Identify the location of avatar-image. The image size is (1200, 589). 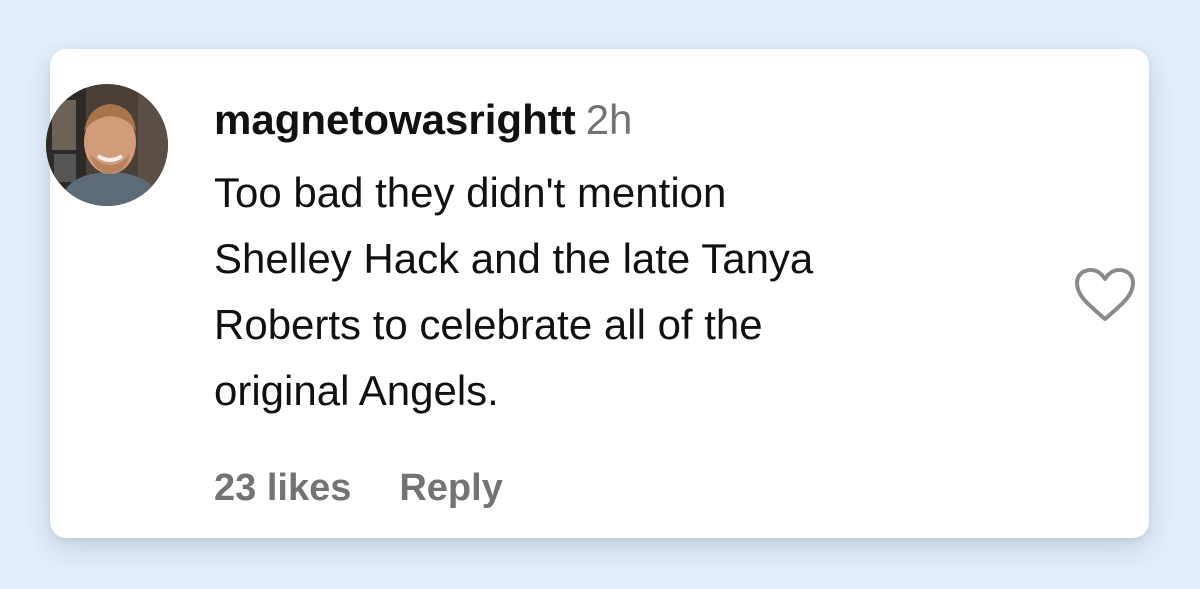
(107, 145).